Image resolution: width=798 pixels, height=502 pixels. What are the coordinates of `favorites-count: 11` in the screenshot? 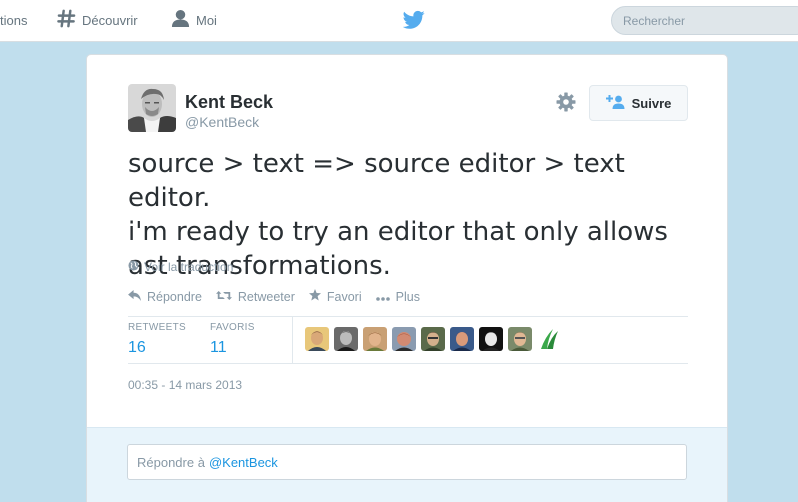 It's located at (218, 347).